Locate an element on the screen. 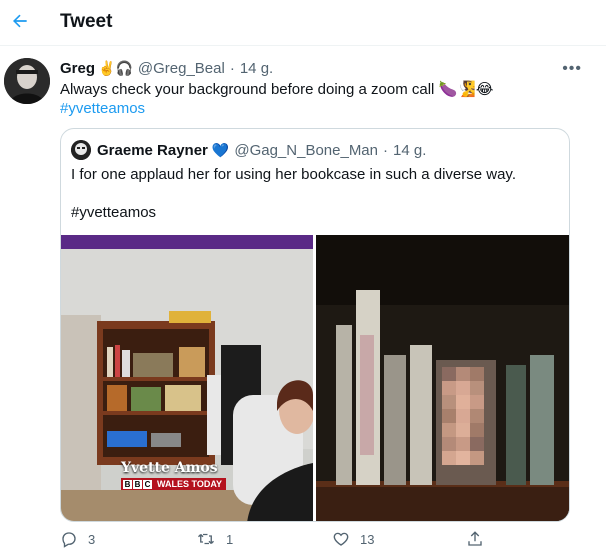 The width and height of the screenshot is (606, 554). caption-channel-strip: B B C WALES TODAY is located at coordinates (174, 484).